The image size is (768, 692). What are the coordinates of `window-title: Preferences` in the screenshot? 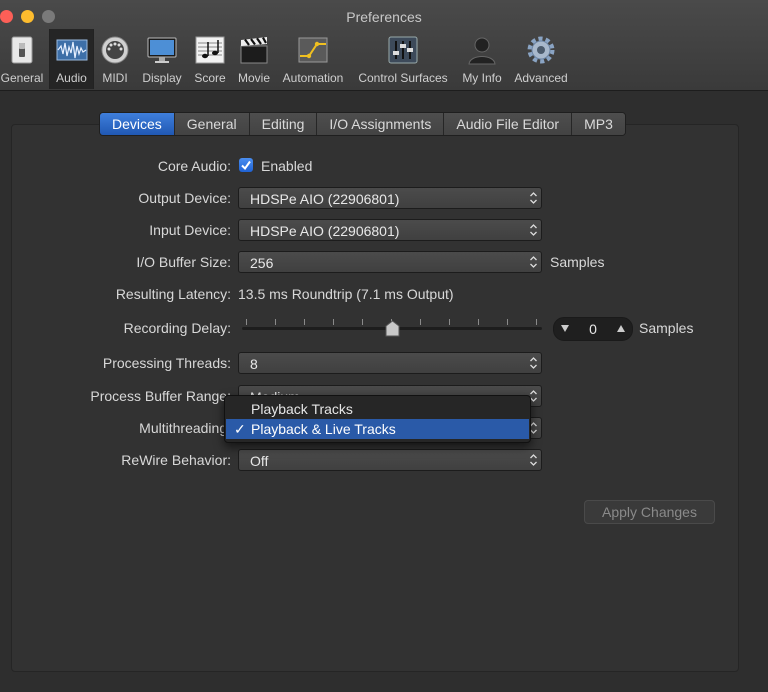 It's located at (384, 17).